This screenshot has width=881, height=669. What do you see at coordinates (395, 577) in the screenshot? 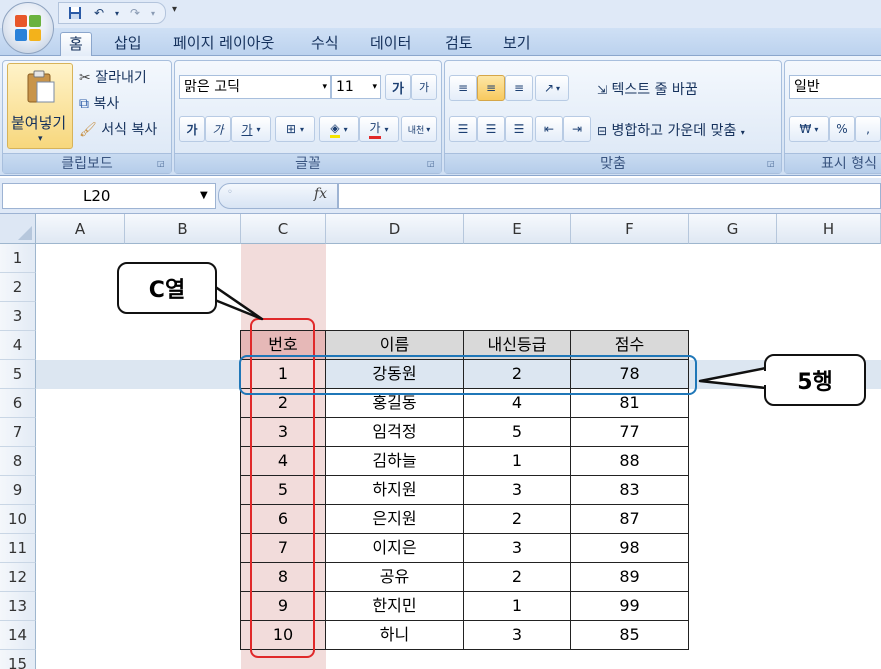
I see `table-cell-name: 공유` at bounding box center [395, 577].